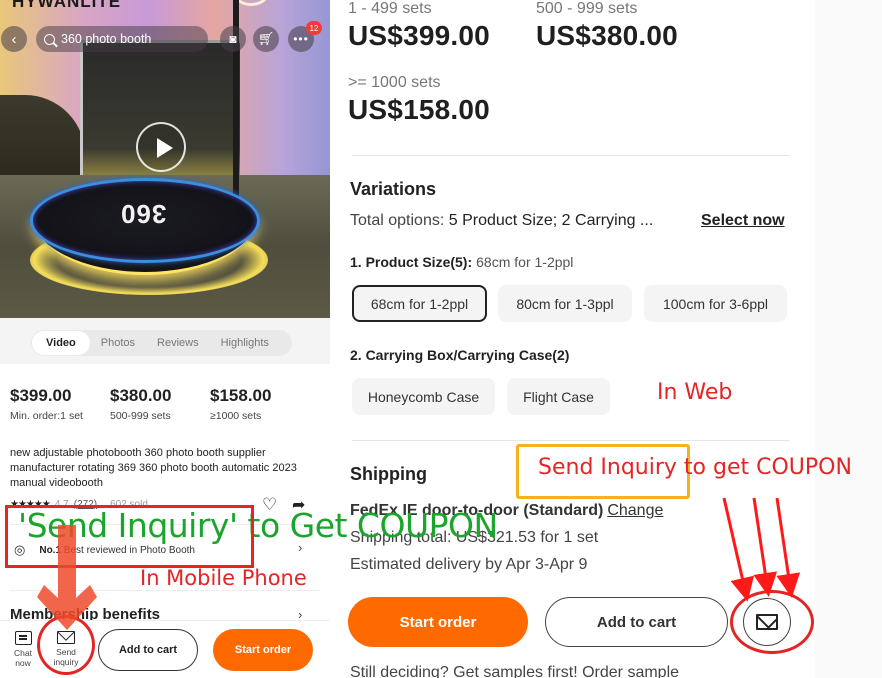 This screenshot has width=882, height=678. I want to click on camera-icon: ◙, so click(233, 39).